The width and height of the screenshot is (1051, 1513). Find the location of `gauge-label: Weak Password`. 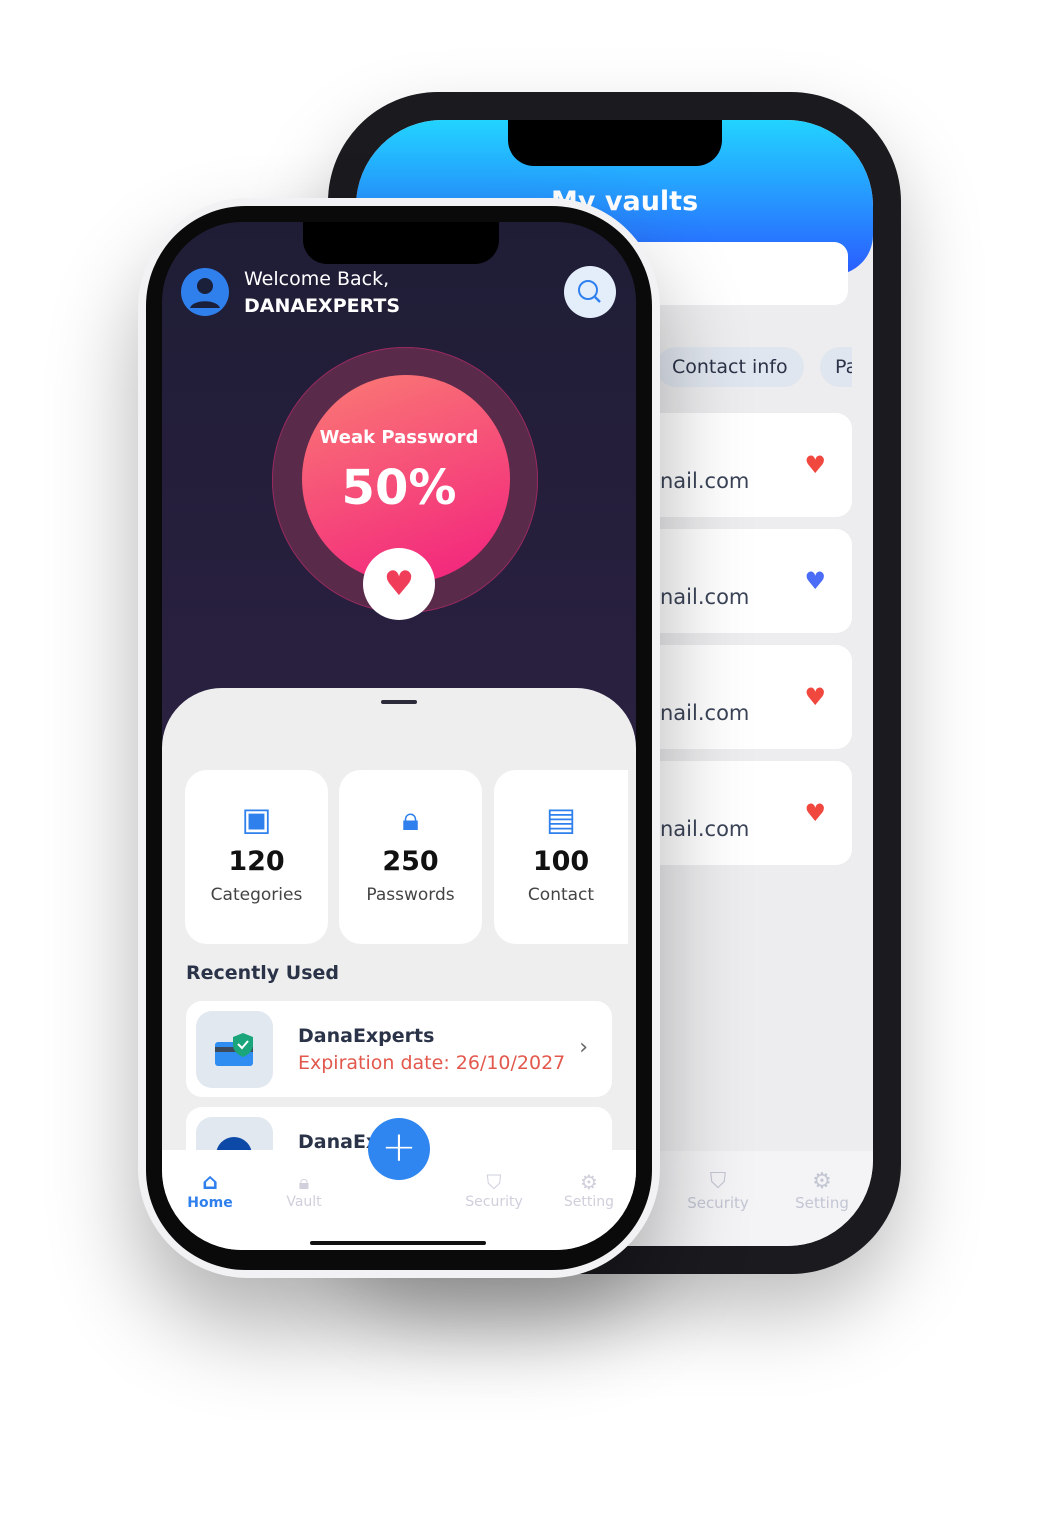

gauge-label: Weak Password is located at coordinates (399, 437).